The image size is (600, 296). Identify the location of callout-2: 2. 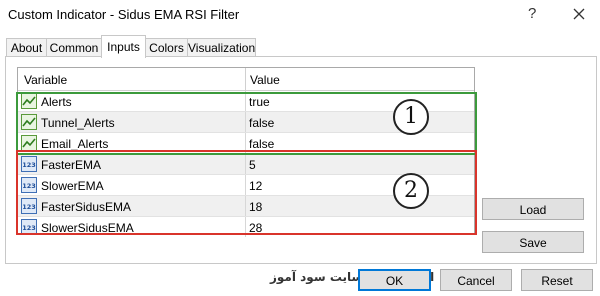
(411, 191).